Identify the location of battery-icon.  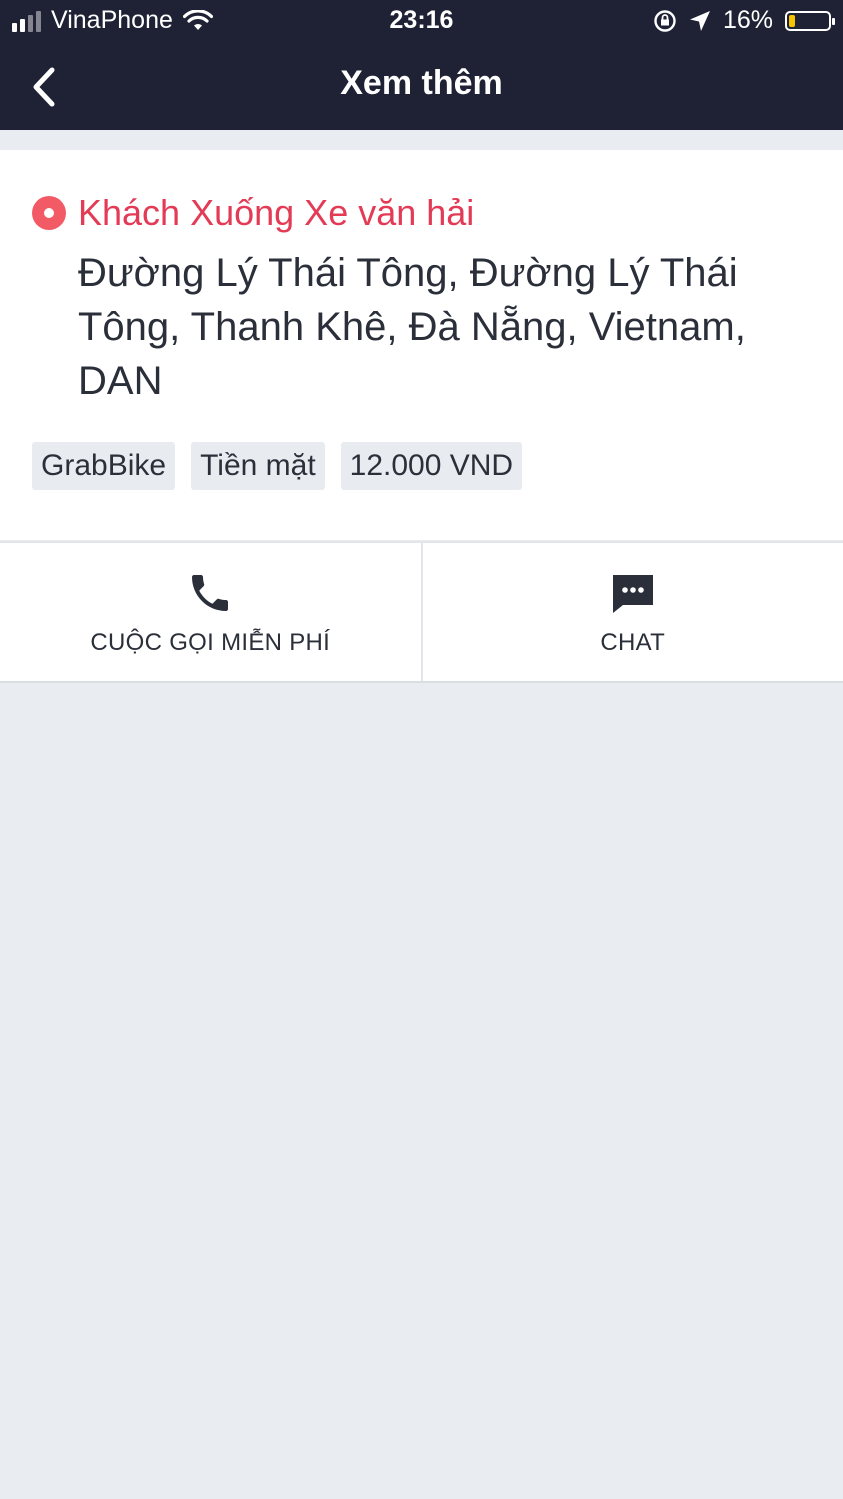
(810, 20).